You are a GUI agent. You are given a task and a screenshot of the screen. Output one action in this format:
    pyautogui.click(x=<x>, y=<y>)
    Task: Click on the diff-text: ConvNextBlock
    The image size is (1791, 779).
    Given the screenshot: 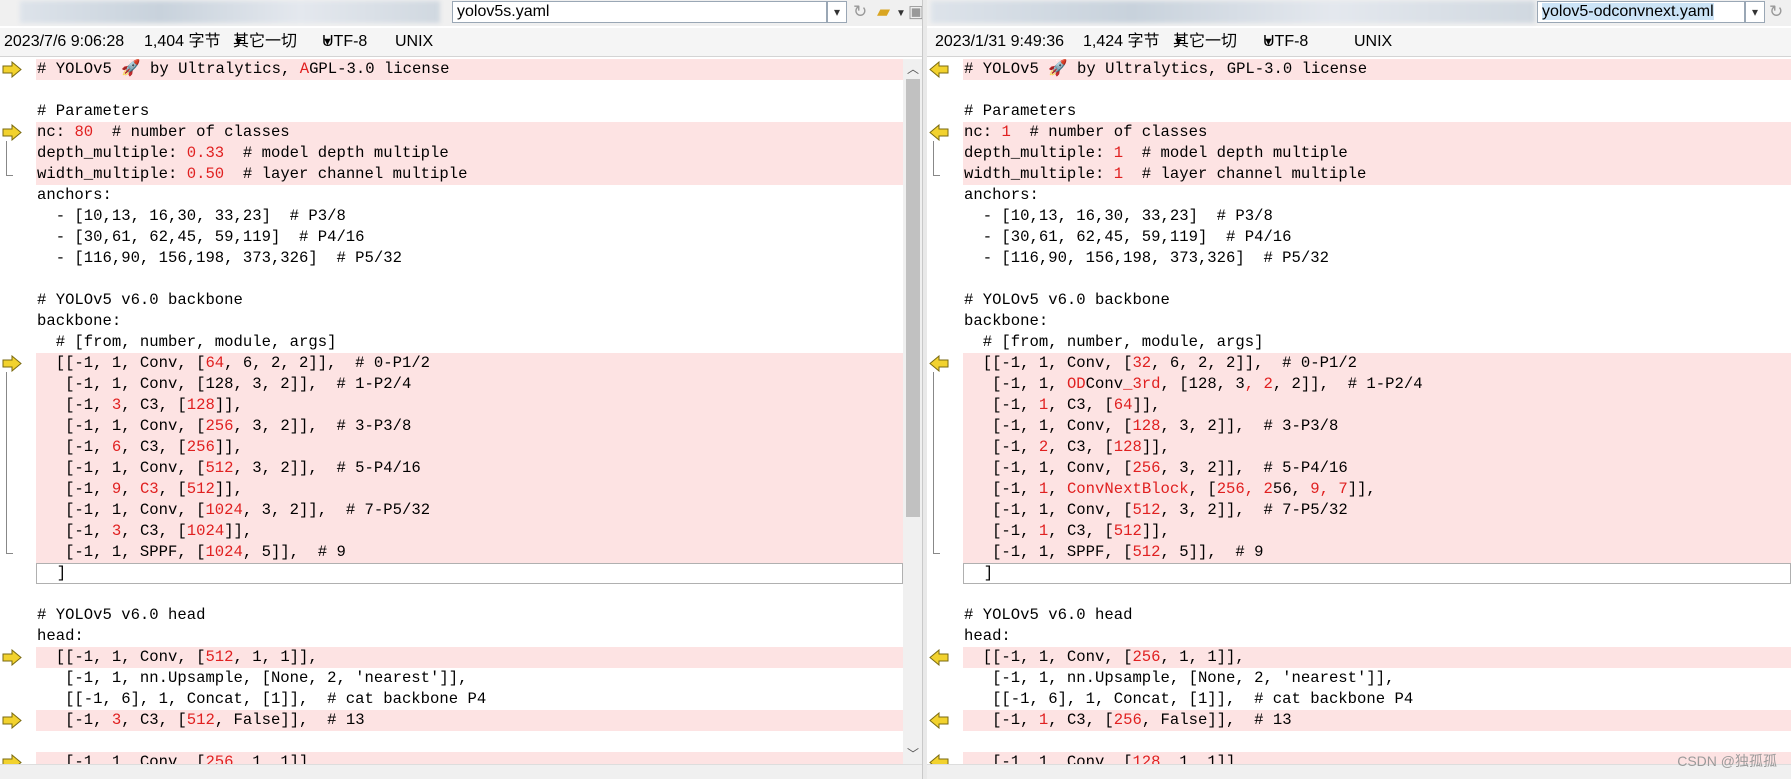 What is the action you would take?
    pyautogui.click(x=1127, y=489)
    